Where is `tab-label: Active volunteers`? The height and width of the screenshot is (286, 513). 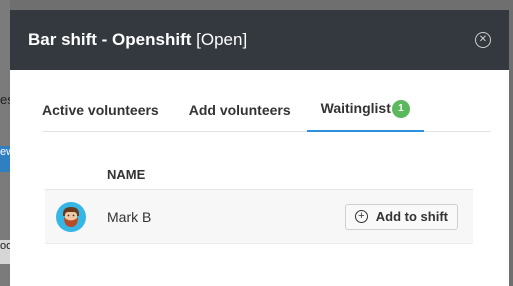 tab-label: Active volunteers is located at coordinates (100, 110).